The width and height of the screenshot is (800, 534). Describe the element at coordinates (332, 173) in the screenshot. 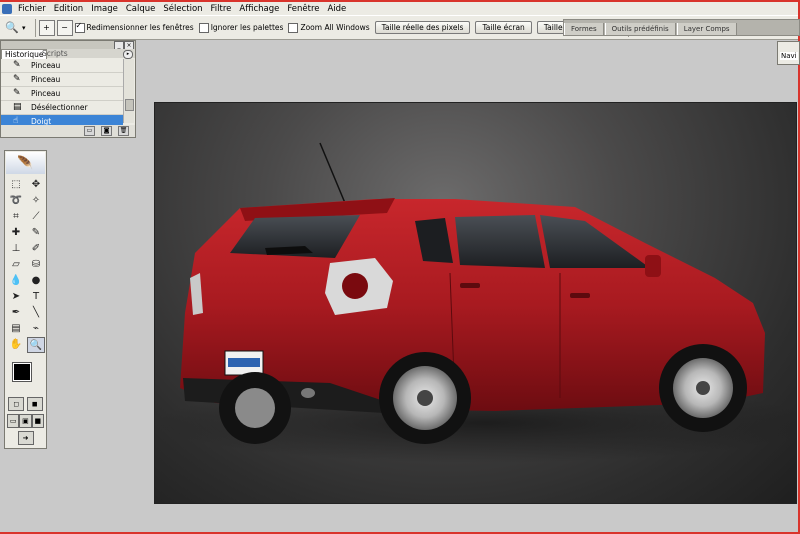

I see `antenna` at that location.